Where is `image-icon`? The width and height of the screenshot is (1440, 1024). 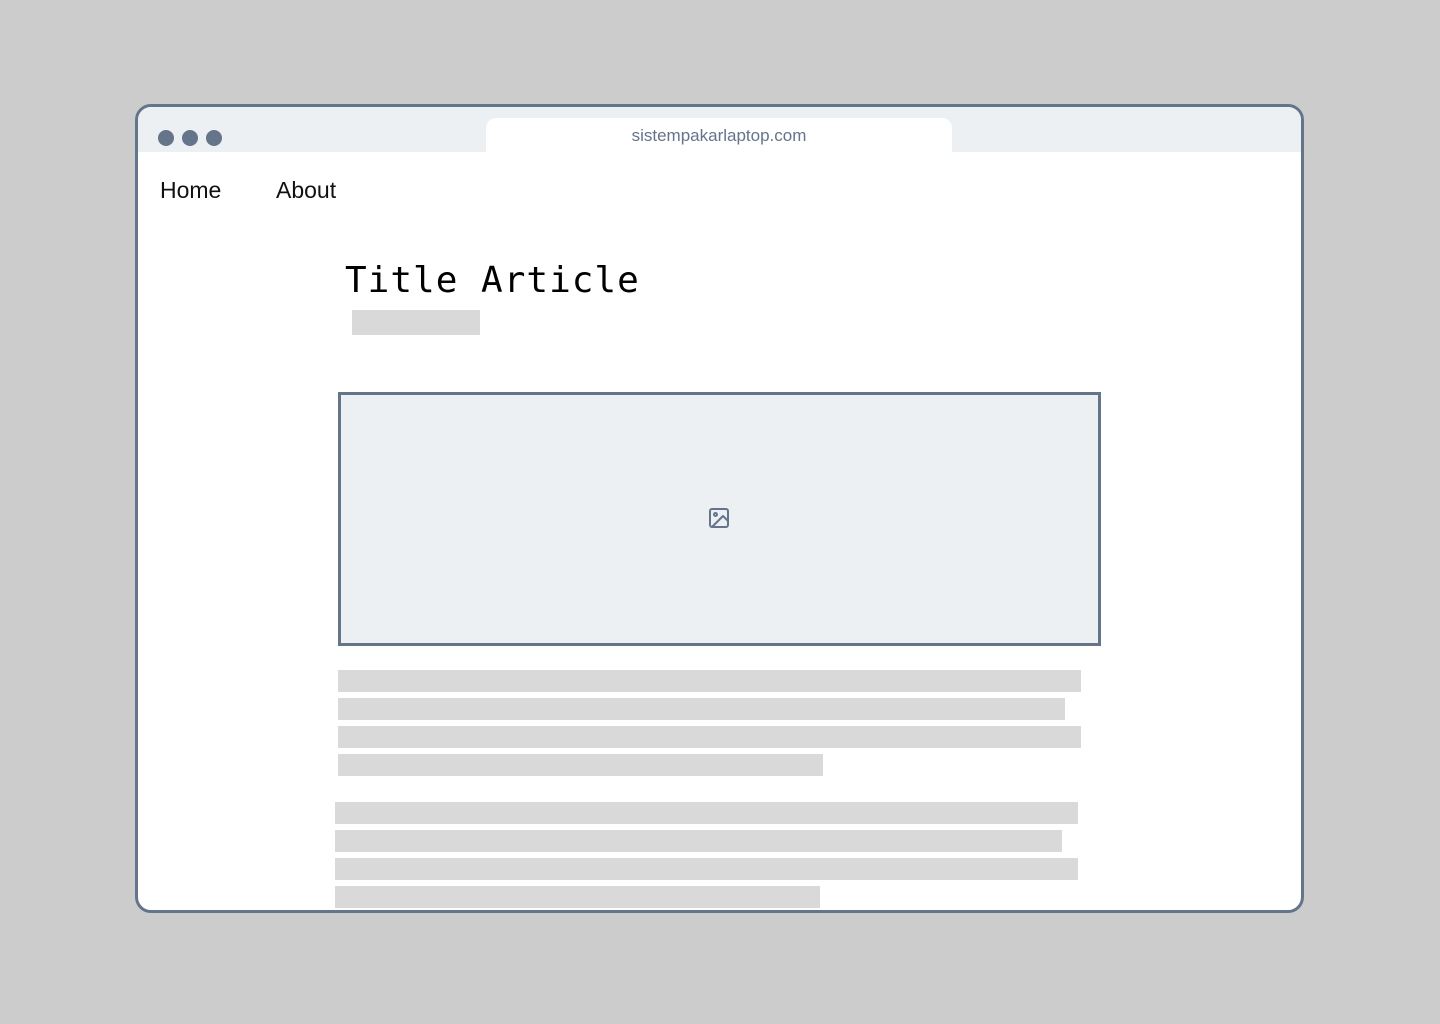 image-icon is located at coordinates (719, 518).